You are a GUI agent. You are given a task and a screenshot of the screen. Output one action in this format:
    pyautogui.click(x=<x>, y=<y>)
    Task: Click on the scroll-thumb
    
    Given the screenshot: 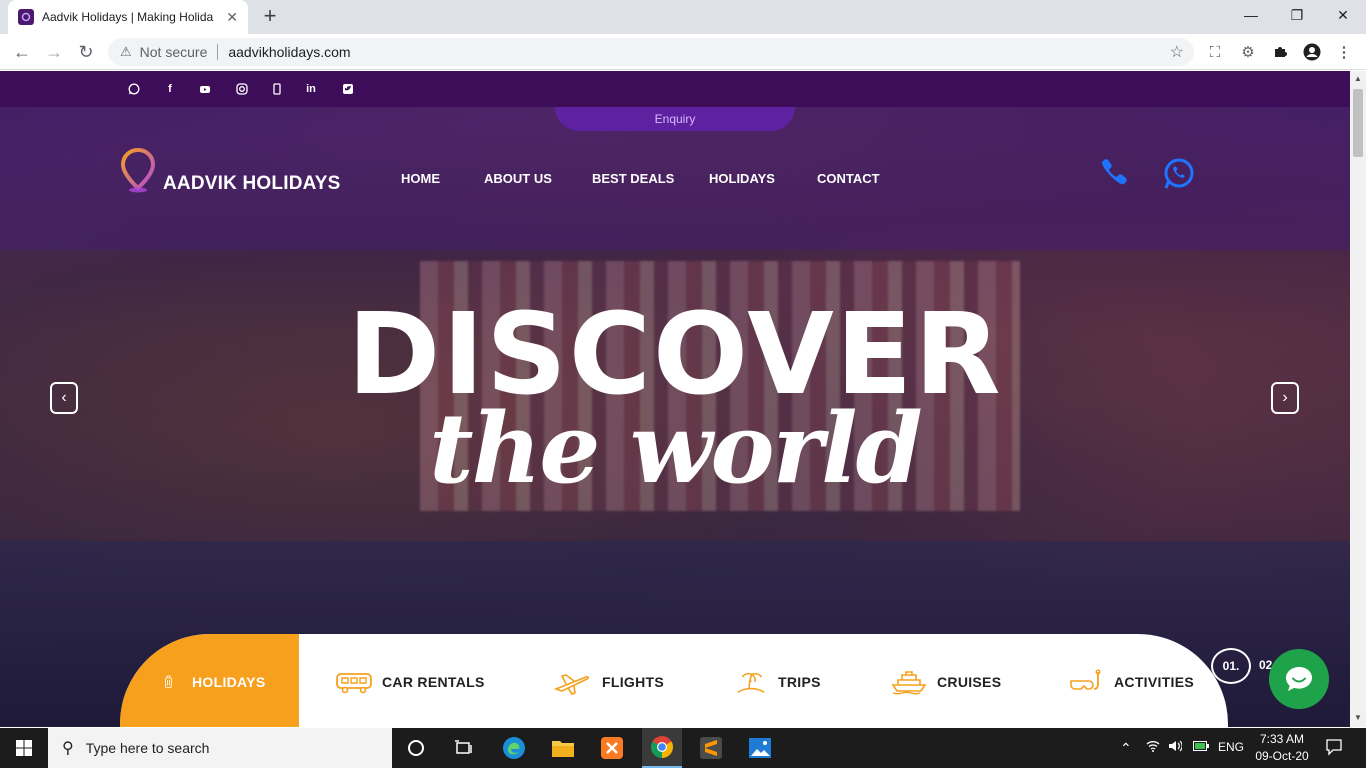 What is the action you would take?
    pyautogui.click(x=1358, y=123)
    